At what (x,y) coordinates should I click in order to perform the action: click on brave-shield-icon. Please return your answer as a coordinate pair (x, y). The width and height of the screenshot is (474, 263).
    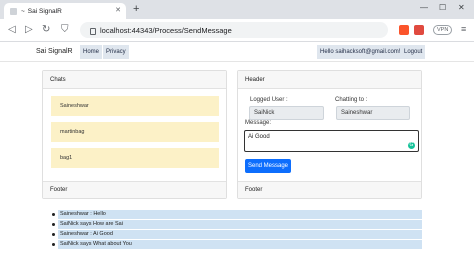
    Looking at the image, I should click on (404, 30).